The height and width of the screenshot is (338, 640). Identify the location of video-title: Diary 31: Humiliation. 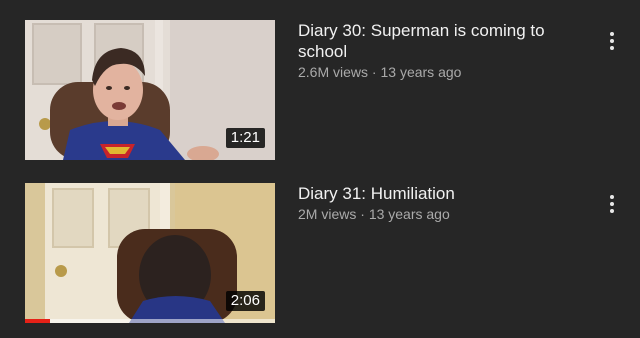
(433, 193).